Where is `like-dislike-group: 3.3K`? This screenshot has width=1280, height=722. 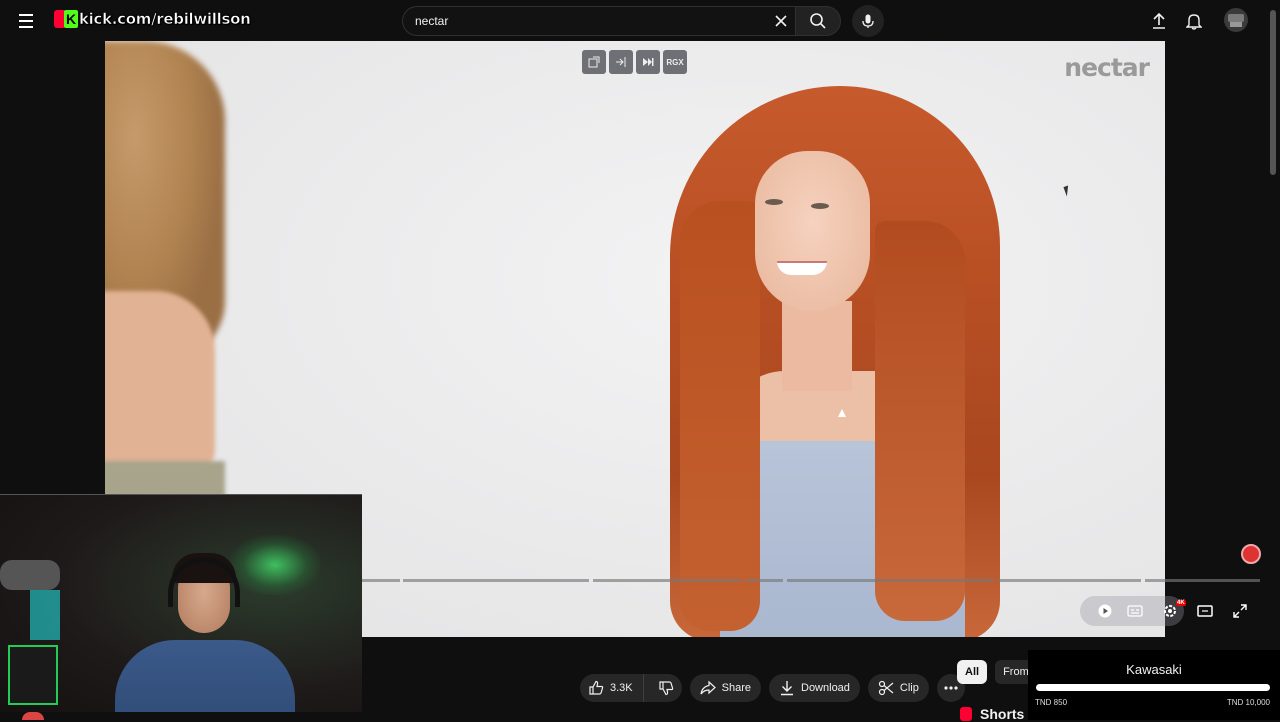
like-dislike-group: 3.3K is located at coordinates (631, 688).